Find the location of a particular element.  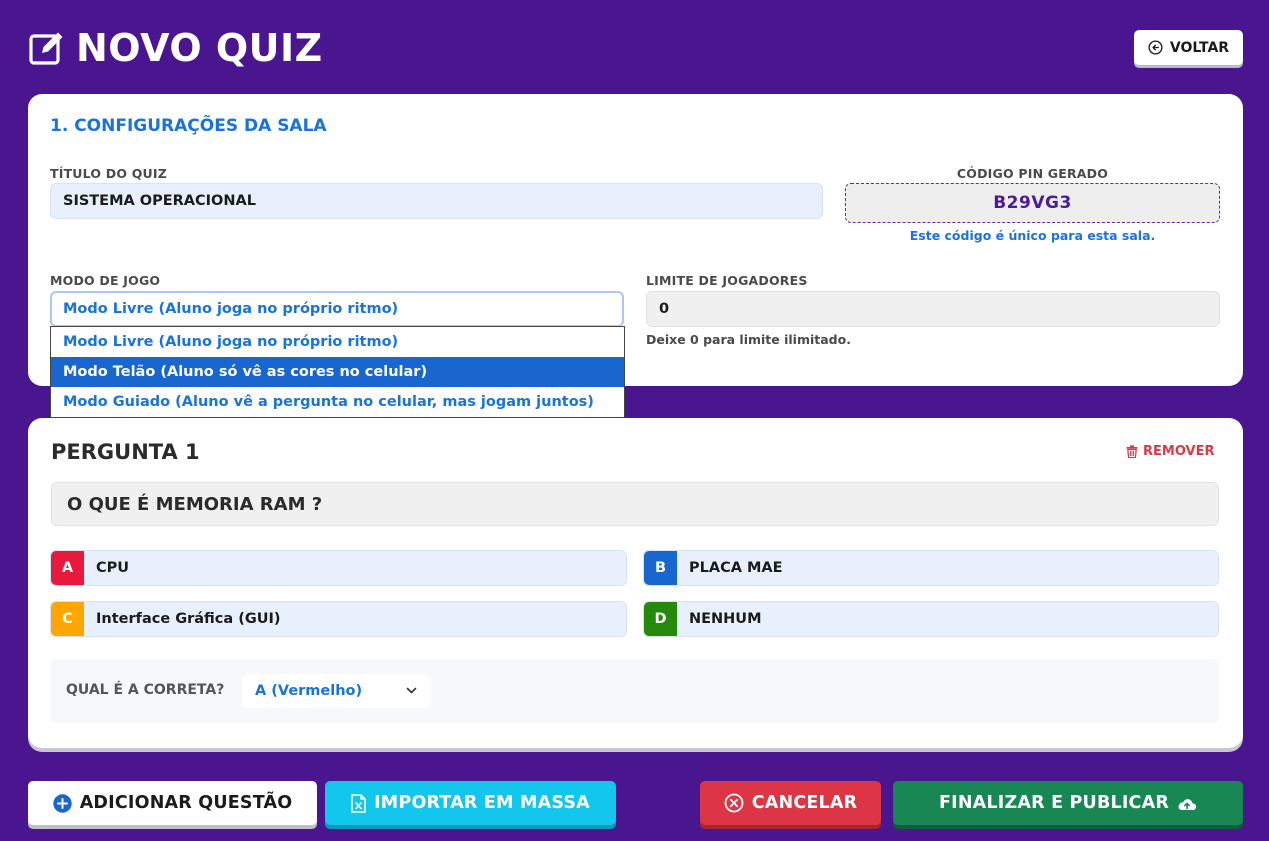

import-bulk-button: IMPORTAR EM MASSA is located at coordinates (470, 803).